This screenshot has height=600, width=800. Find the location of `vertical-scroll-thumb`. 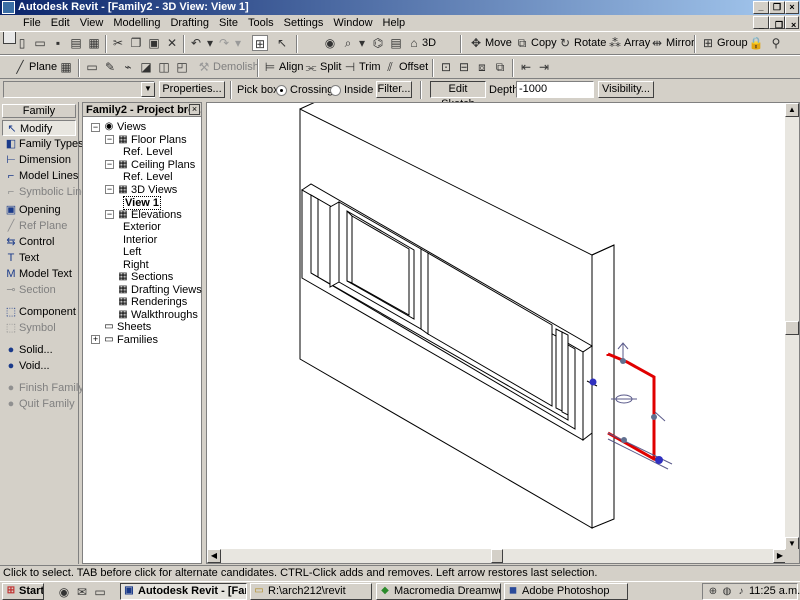

vertical-scroll-thumb is located at coordinates (792, 328).